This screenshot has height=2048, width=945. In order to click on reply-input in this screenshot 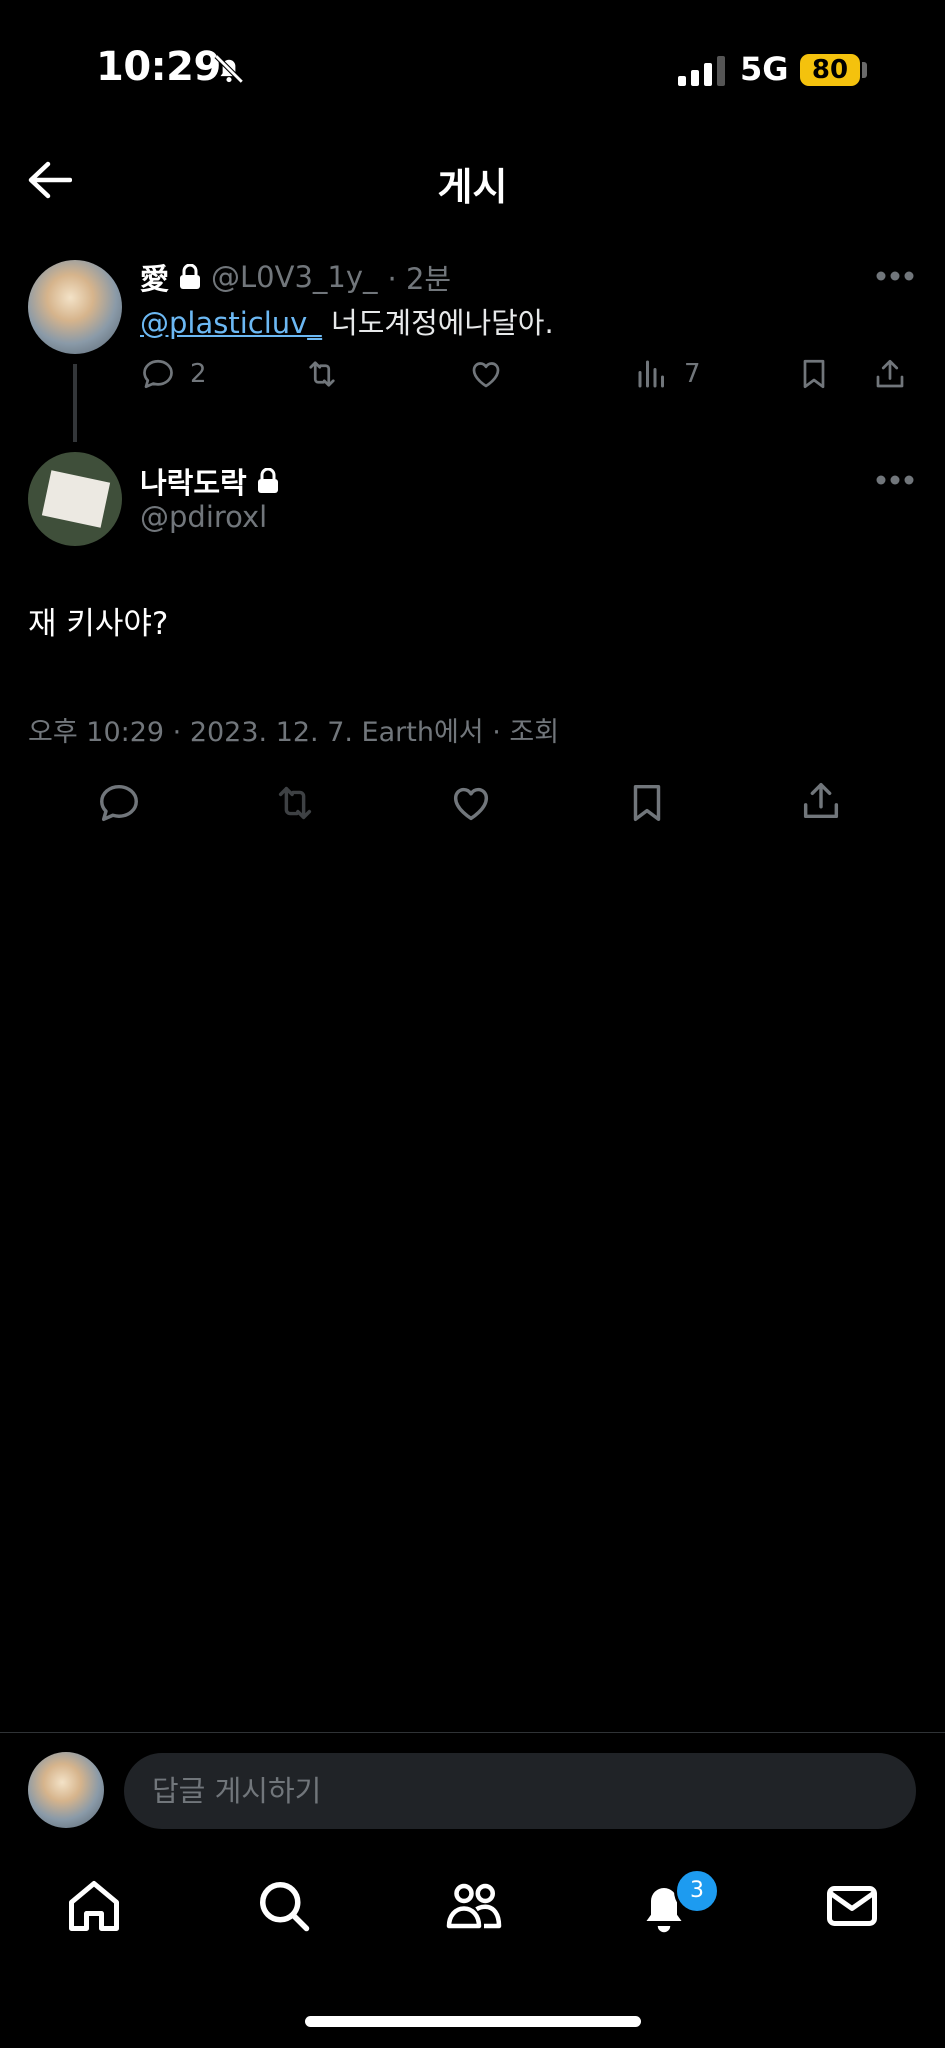, I will do `click(520, 1791)`.